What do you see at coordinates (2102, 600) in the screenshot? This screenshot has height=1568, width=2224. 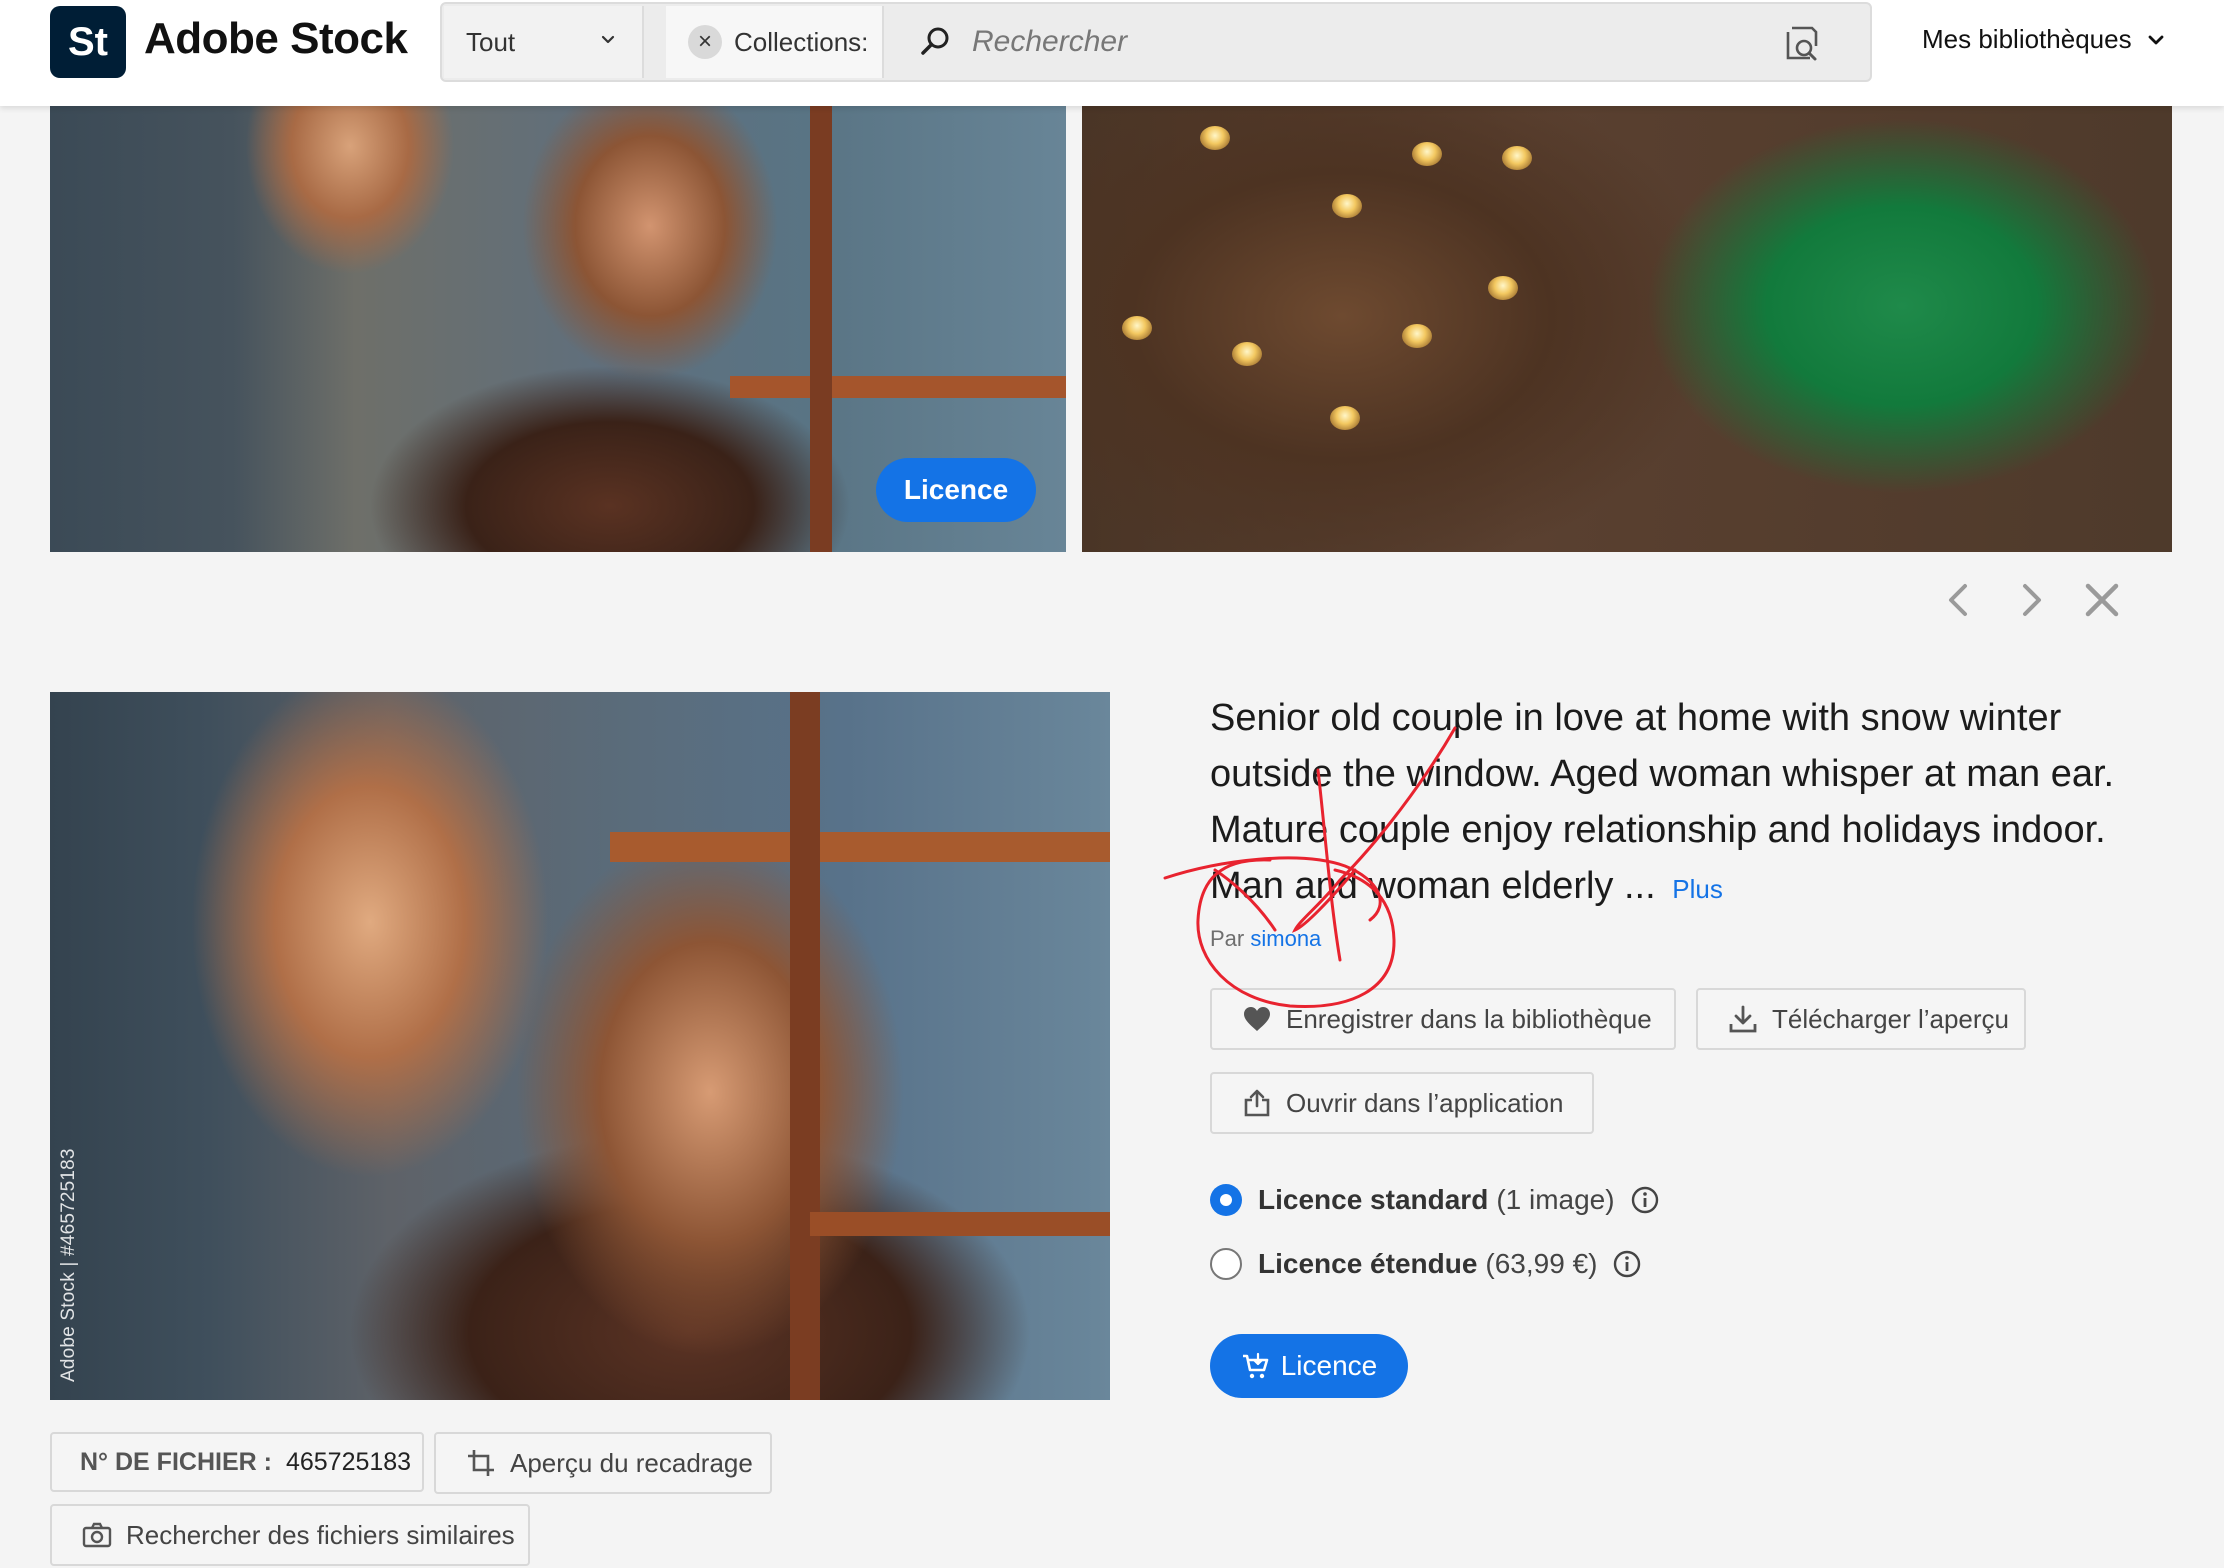 I see `close-icon` at bounding box center [2102, 600].